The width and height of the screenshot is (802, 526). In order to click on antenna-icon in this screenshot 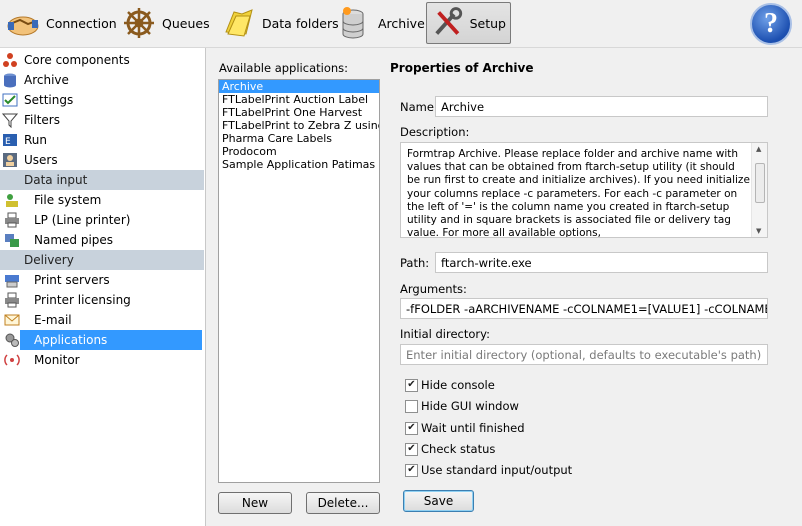, I will do `click(12, 360)`.